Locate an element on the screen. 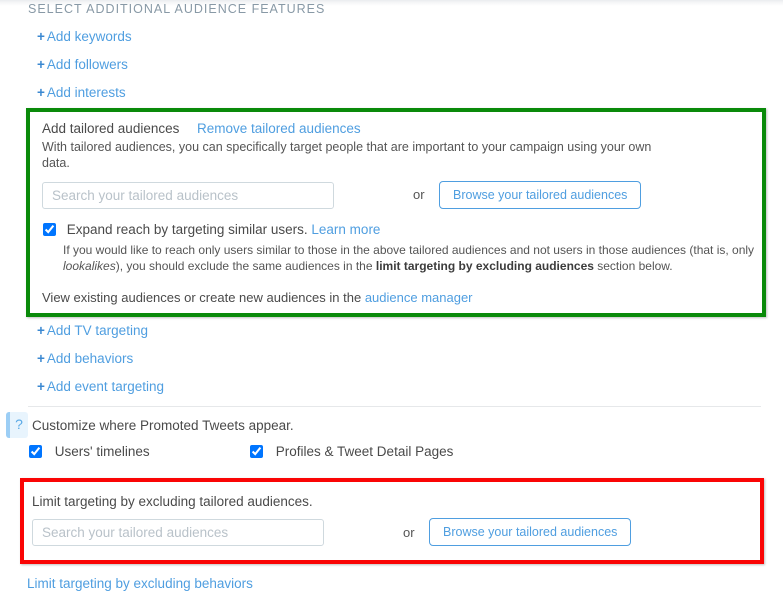  add-behaviors-link: + Add behaviors is located at coordinates (85, 358).